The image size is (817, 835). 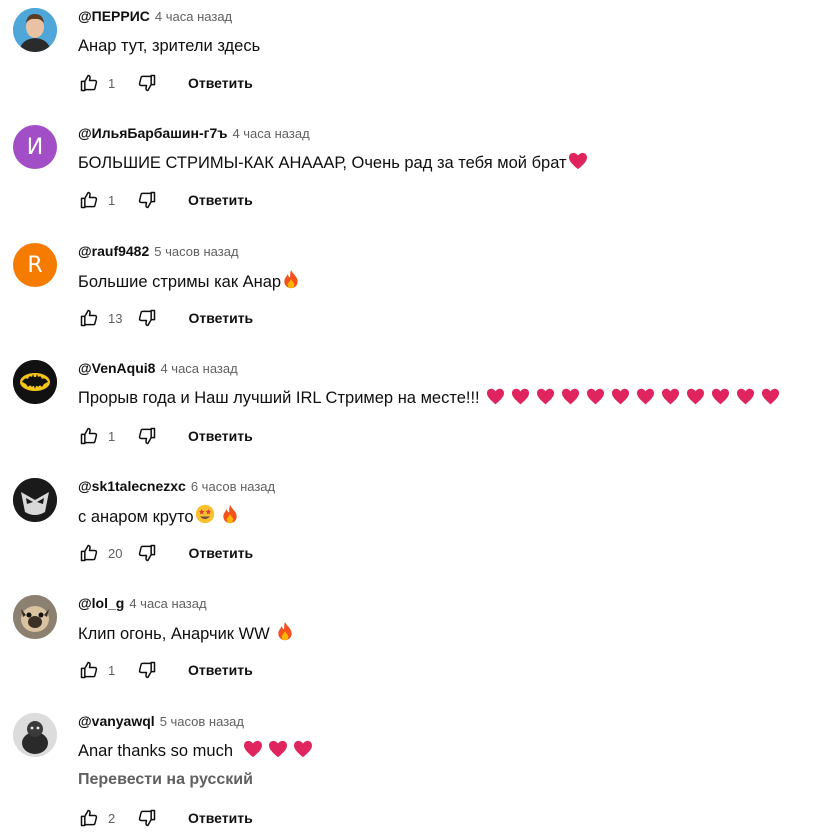 I want to click on comment-actions: 13 Ответить, so click(x=165, y=318).